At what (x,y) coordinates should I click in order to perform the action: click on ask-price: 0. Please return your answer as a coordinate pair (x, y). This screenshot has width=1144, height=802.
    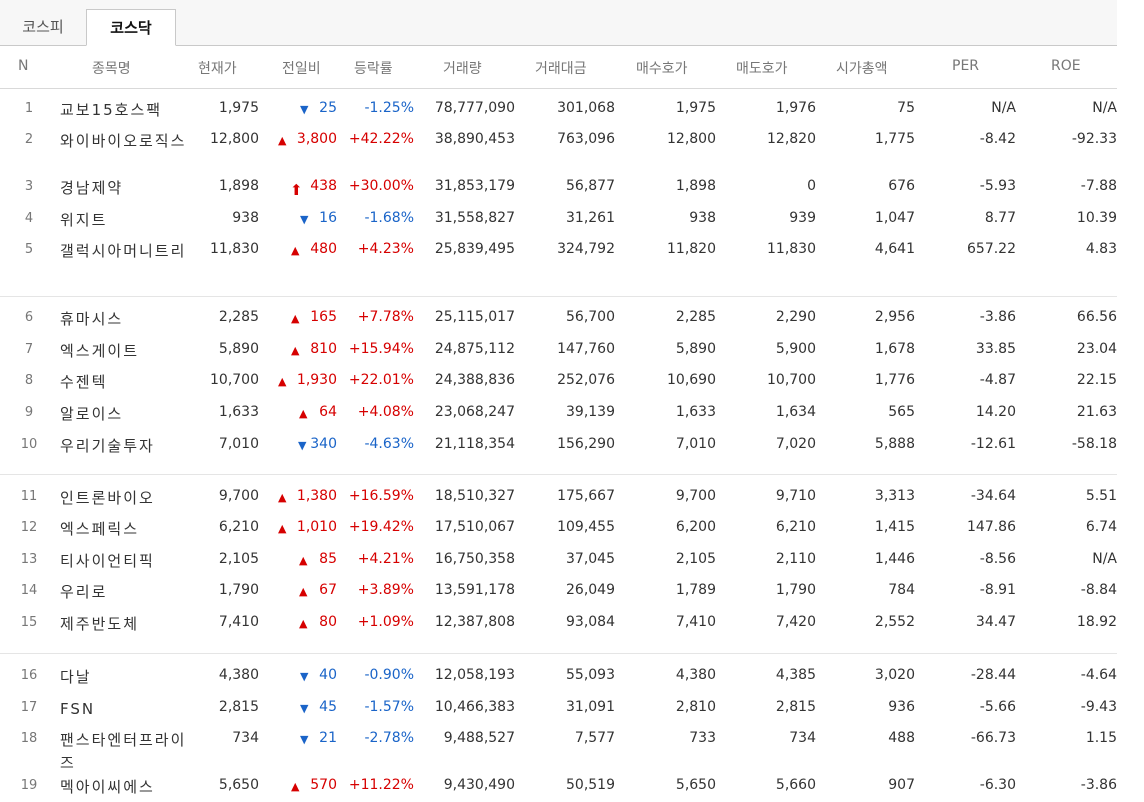
    Looking at the image, I should click on (811, 186).